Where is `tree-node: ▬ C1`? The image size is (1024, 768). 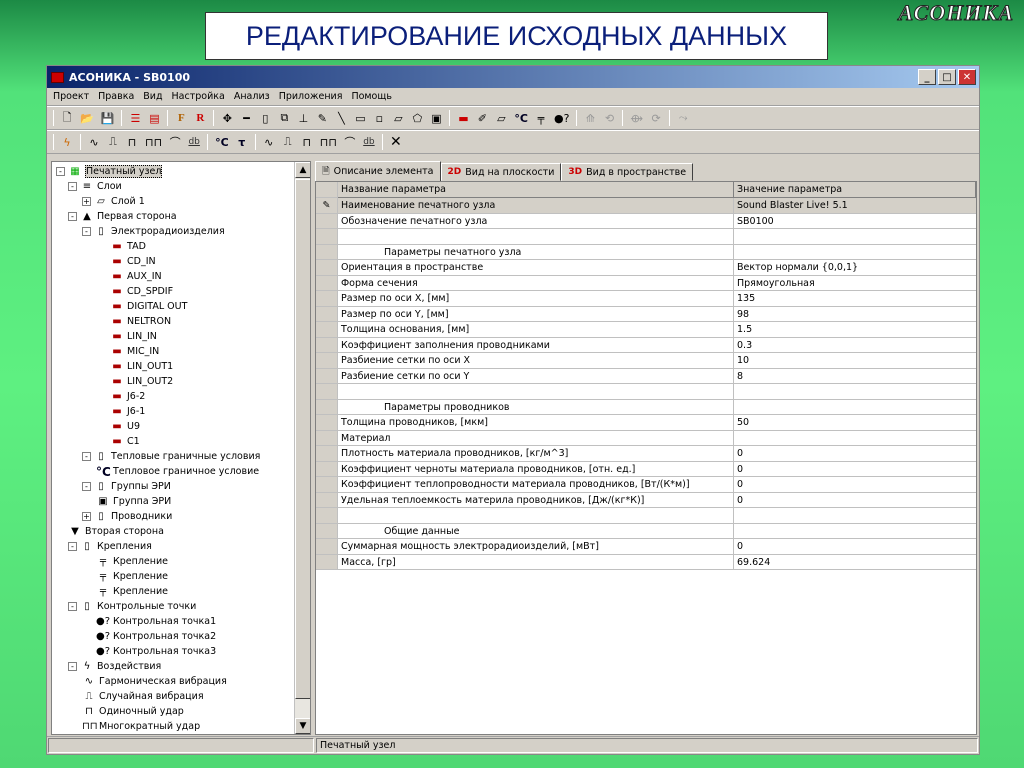 tree-node: ▬ C1 is located at coordinates (124, 441).